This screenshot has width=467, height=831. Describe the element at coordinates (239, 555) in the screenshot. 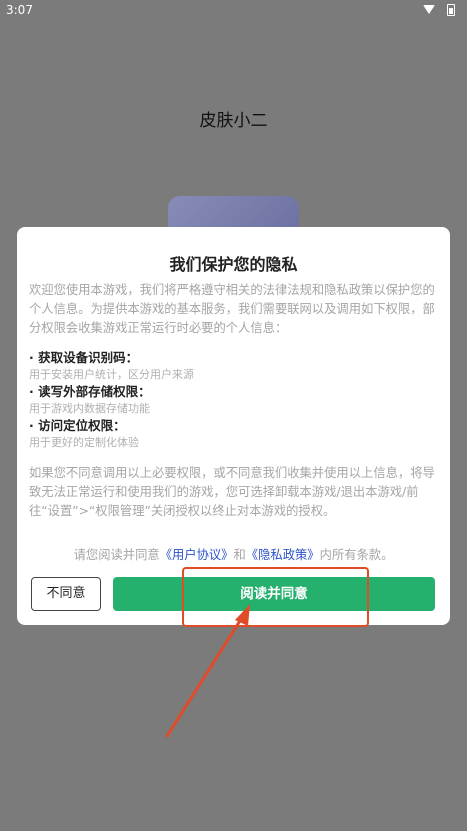

I see `agreement-and: 和` at that location.